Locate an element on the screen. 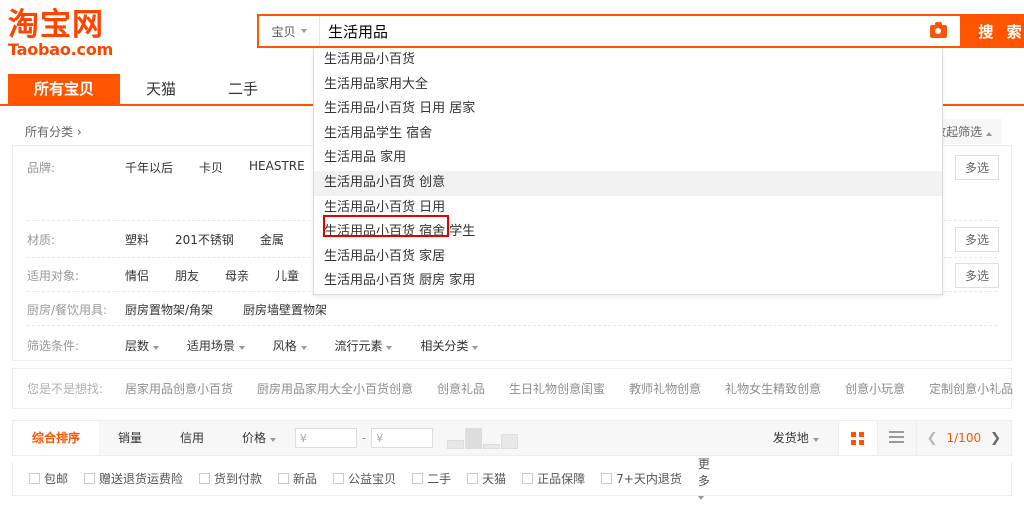  filter-value: 厨房置物架/角架 is located at coordinates (169, 309).